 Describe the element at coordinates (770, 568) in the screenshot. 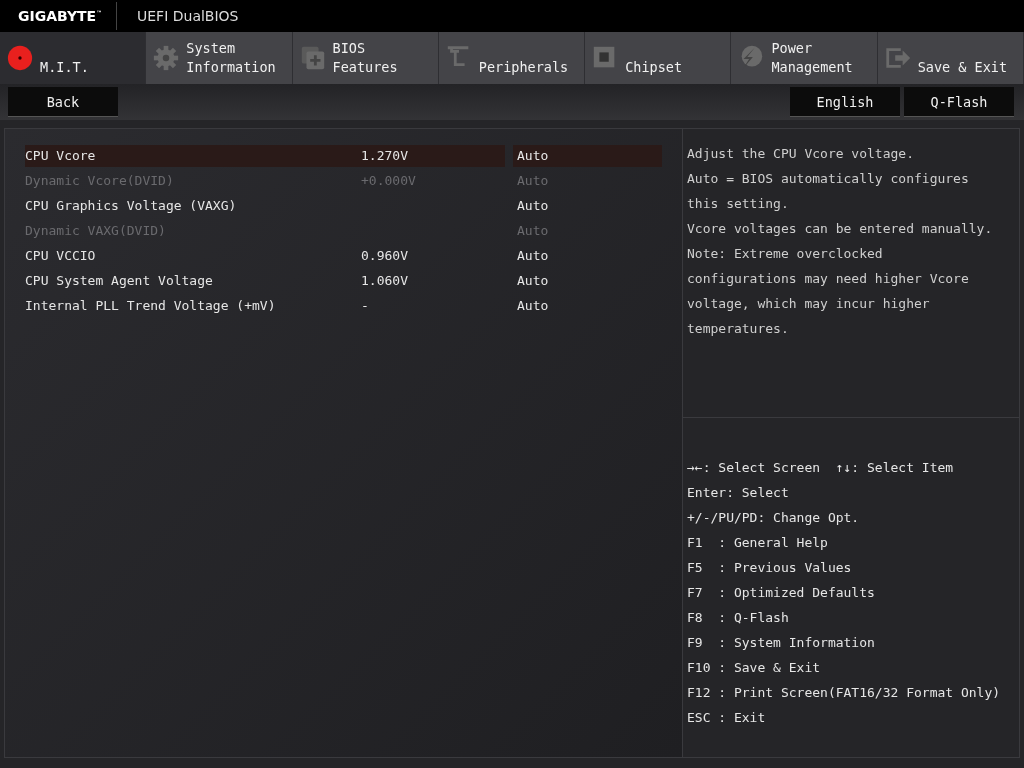

I see `key-hint: F5 : Previous Values` at that location.